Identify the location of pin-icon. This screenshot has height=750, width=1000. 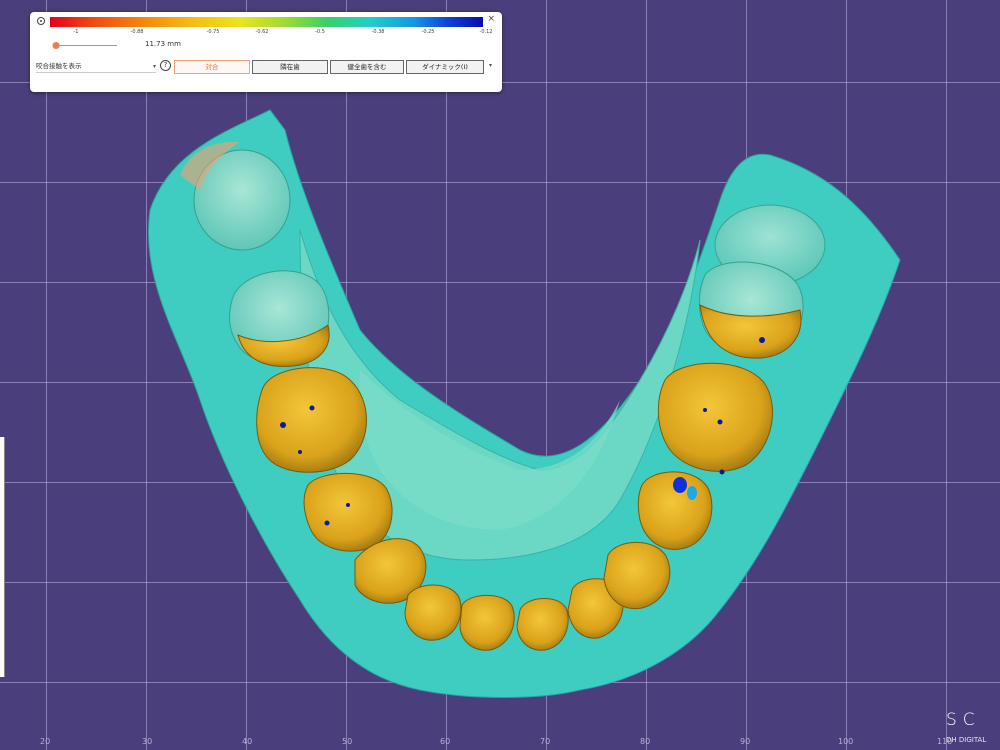
(41, 21).